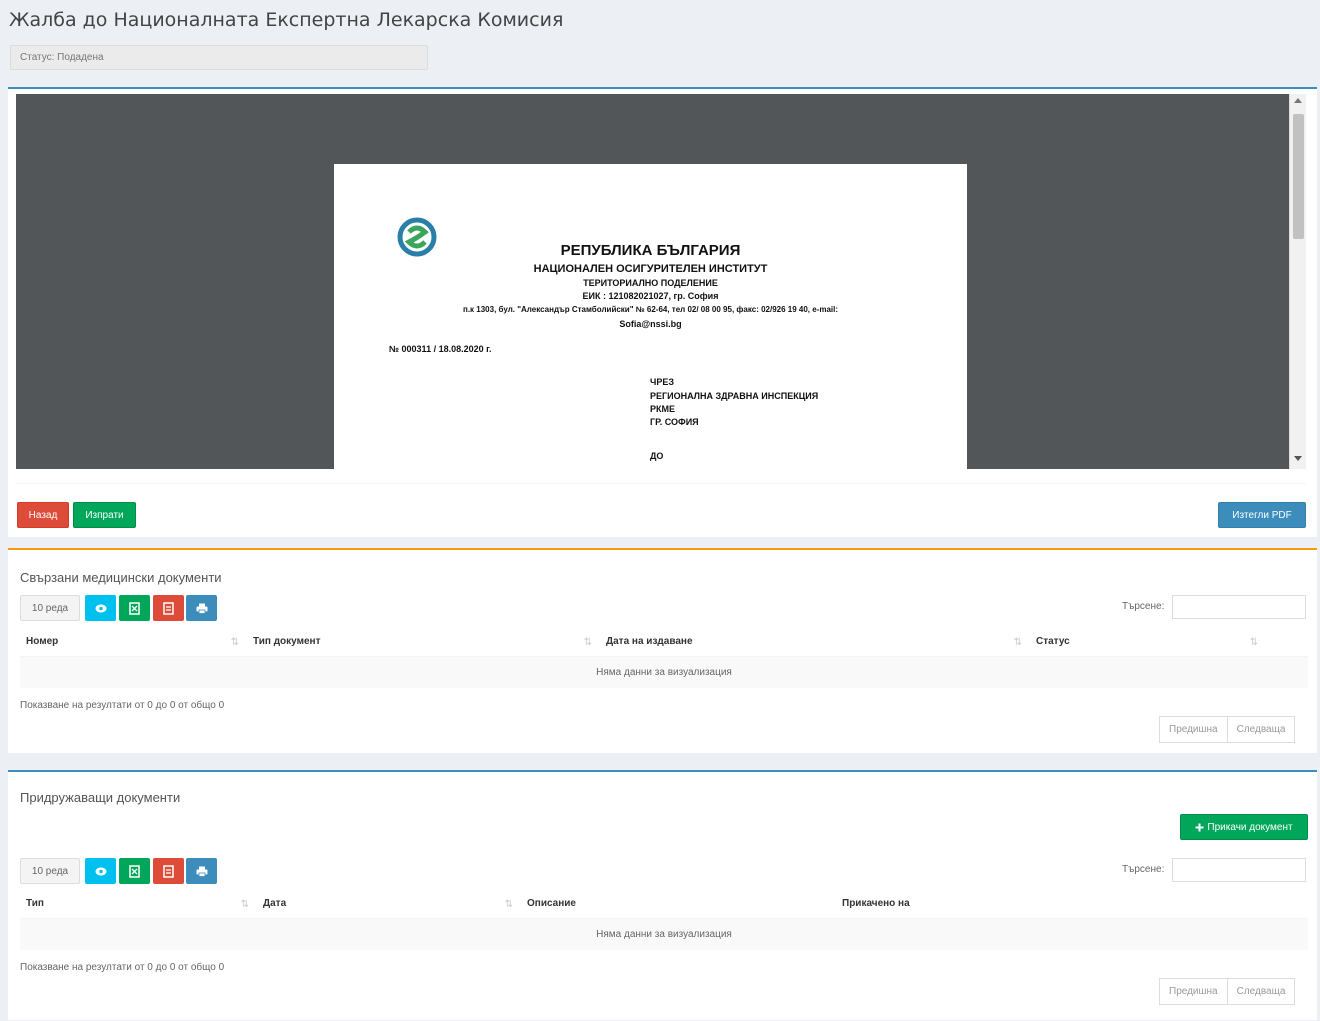  What do you see at coordinates (815, 642) in the screenshot?
I see `column-header-issue-date: Дата на издаване ⇅` at bounding box center [815, 642].